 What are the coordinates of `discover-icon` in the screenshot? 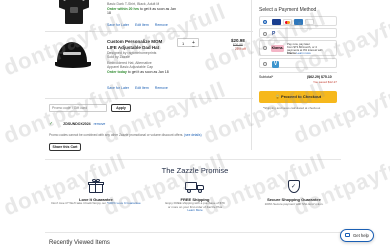 It's located at (309, 22).